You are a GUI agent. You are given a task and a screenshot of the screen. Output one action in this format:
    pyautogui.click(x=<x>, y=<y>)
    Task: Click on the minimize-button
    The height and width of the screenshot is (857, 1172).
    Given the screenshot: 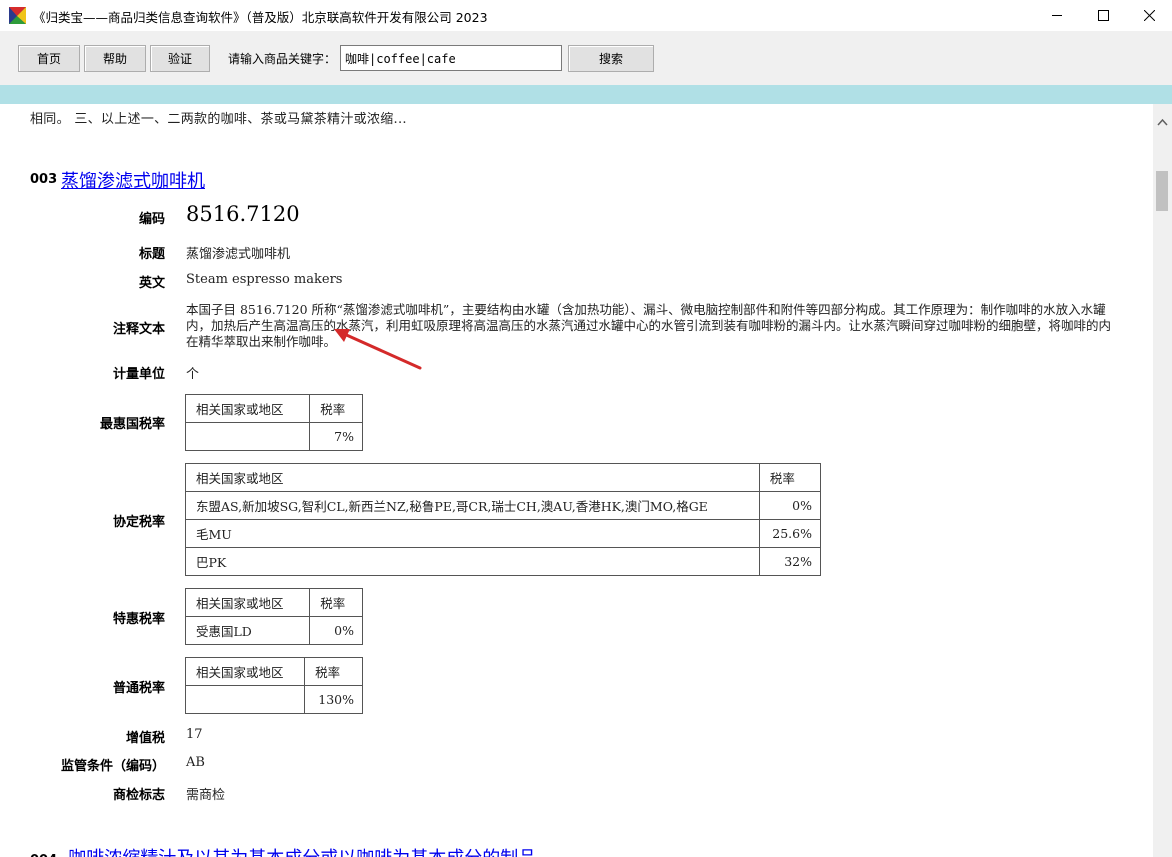 What is the action you would take?
    pyautogui.click(x=1057, y=15)
    